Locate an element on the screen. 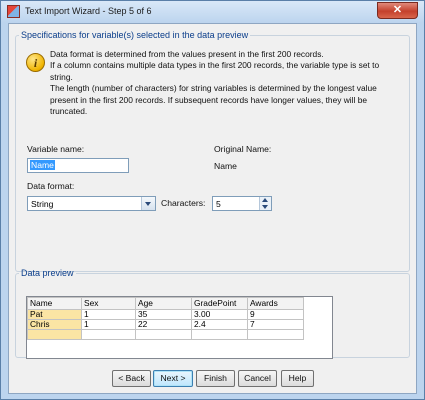 Image resolution: width=425 pixels, height=400 pixels. column-header-gradepoint: GradePoint is located at coordinates (219, 303).